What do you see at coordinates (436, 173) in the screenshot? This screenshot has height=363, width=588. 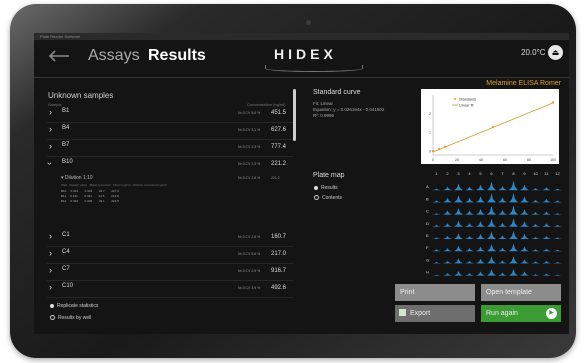 I see `plate-column-label: 1` at bounding box center [436, 173].